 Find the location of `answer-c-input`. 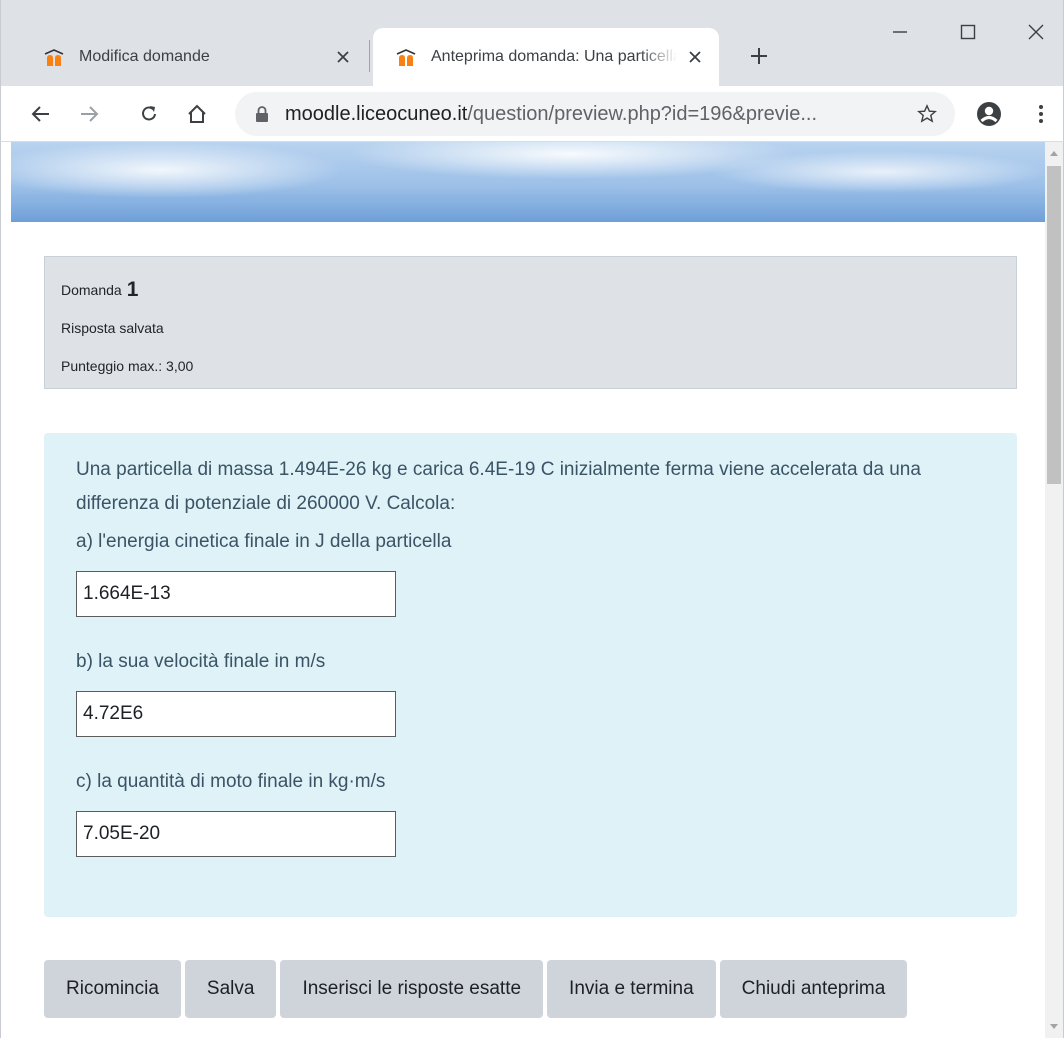

answer-c-input is located at coordinates (236, 834).